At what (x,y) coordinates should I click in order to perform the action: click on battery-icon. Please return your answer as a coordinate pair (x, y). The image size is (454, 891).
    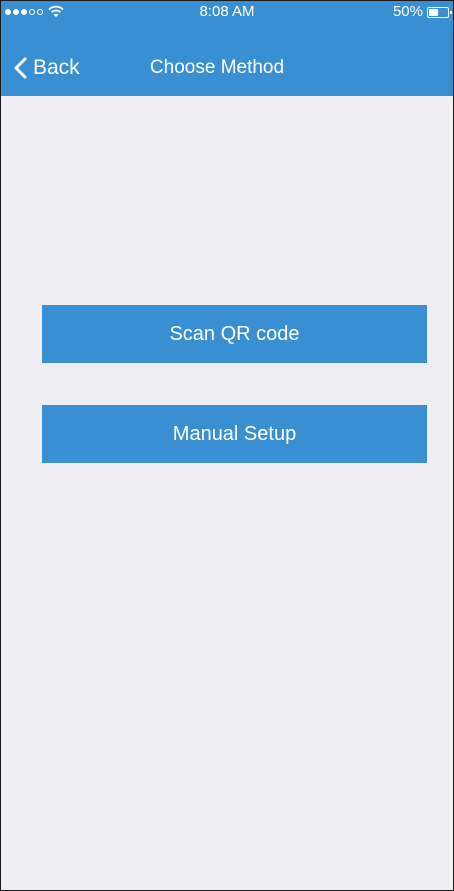
    Looking at the image, I should click on (439, 12).